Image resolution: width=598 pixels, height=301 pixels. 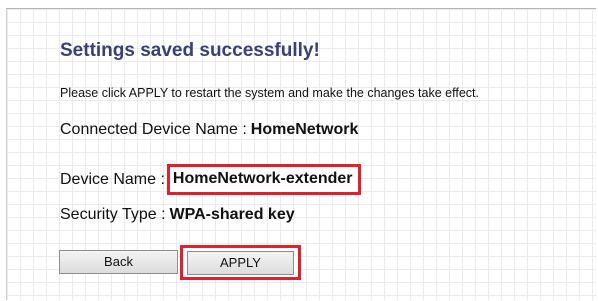 I want to click on connected-device-name-label: Connected Device Name :, so click(x=153, y=129).